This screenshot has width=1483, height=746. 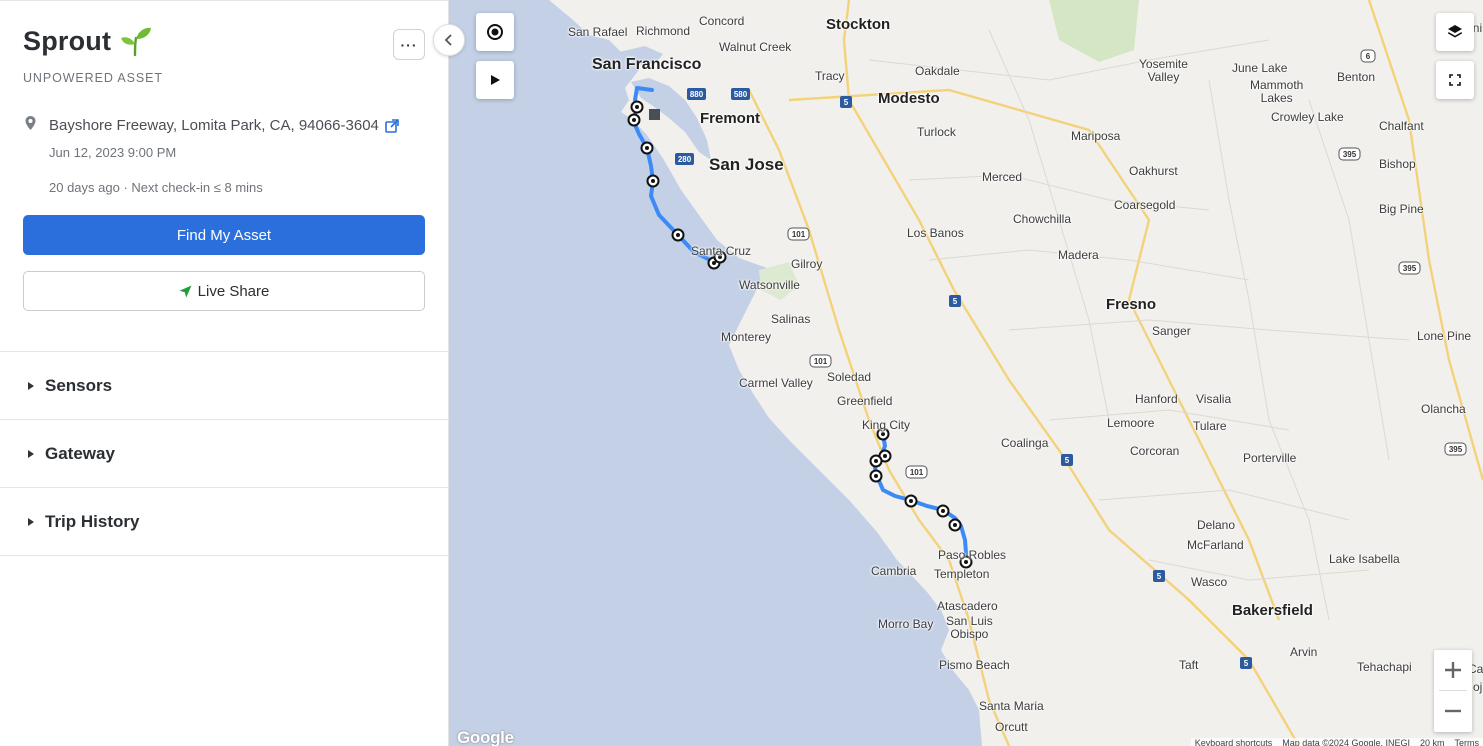 I want to click on place-label: Walnut Creek, so click(x=755, y=47).